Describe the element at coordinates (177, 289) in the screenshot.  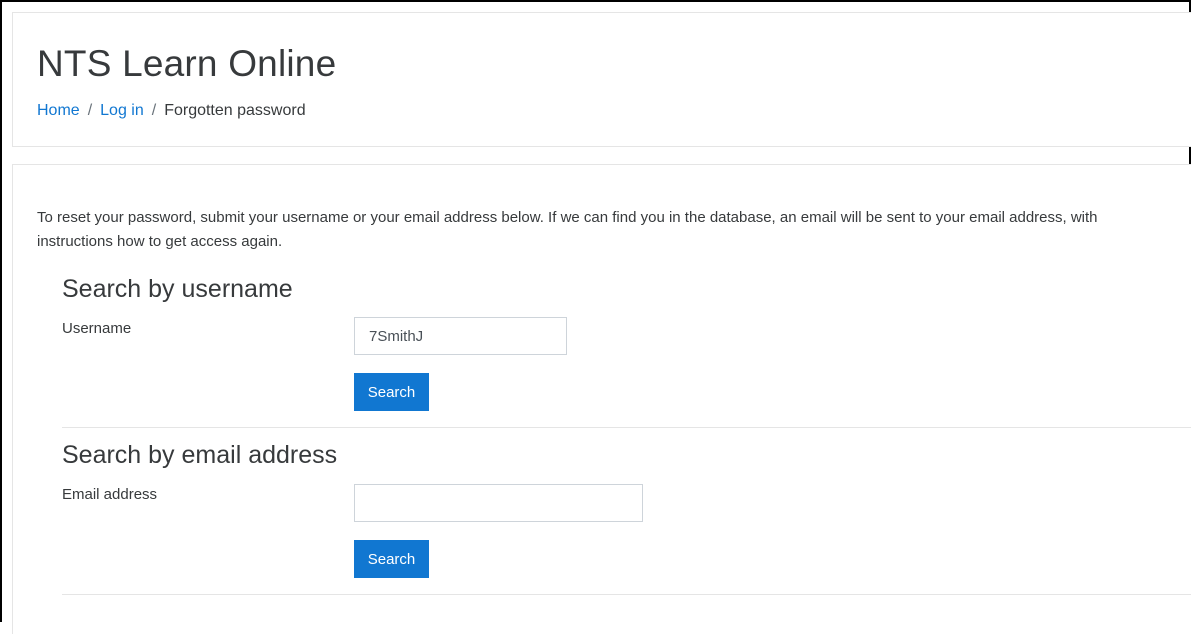
I see `username-section-title: Search by username` at that location.